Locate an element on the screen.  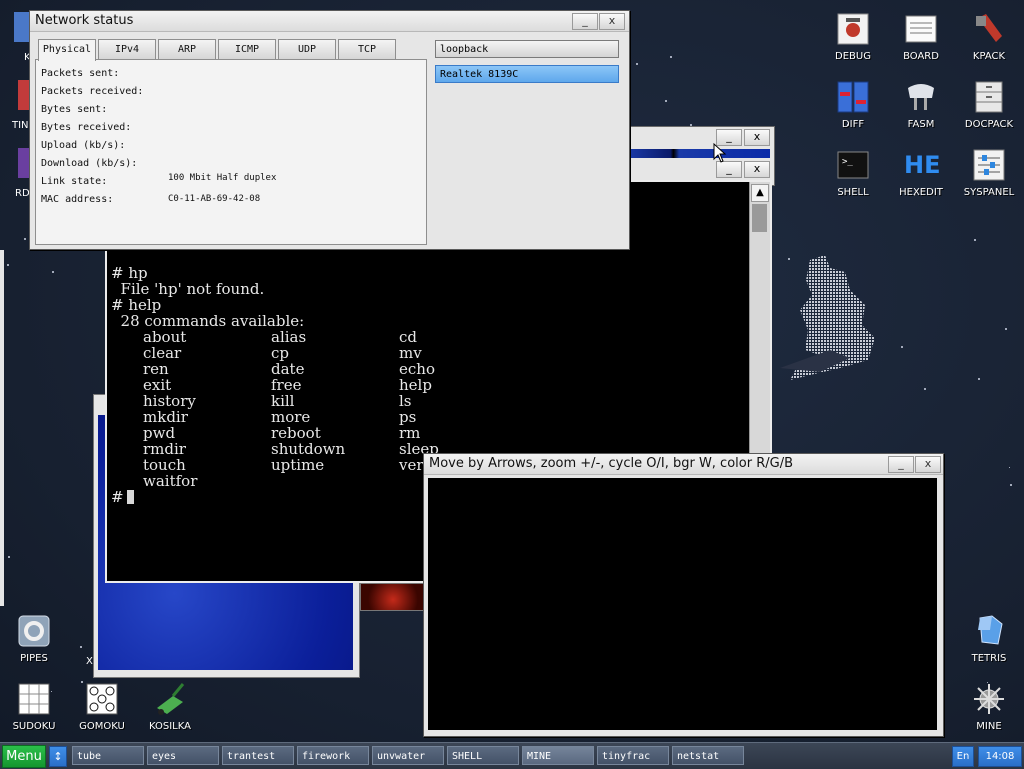
kosilka-icon is located at coordinates (170, 699).